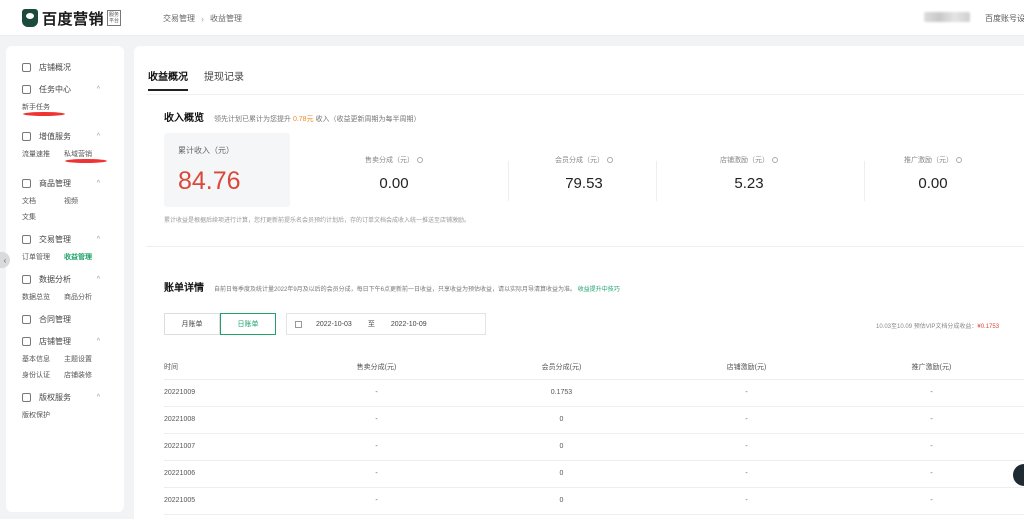  What do you see at coordinates (168, 79) in the screenshot?
I see `tab-overview: 收益概况` at bounding box center [168, 79].